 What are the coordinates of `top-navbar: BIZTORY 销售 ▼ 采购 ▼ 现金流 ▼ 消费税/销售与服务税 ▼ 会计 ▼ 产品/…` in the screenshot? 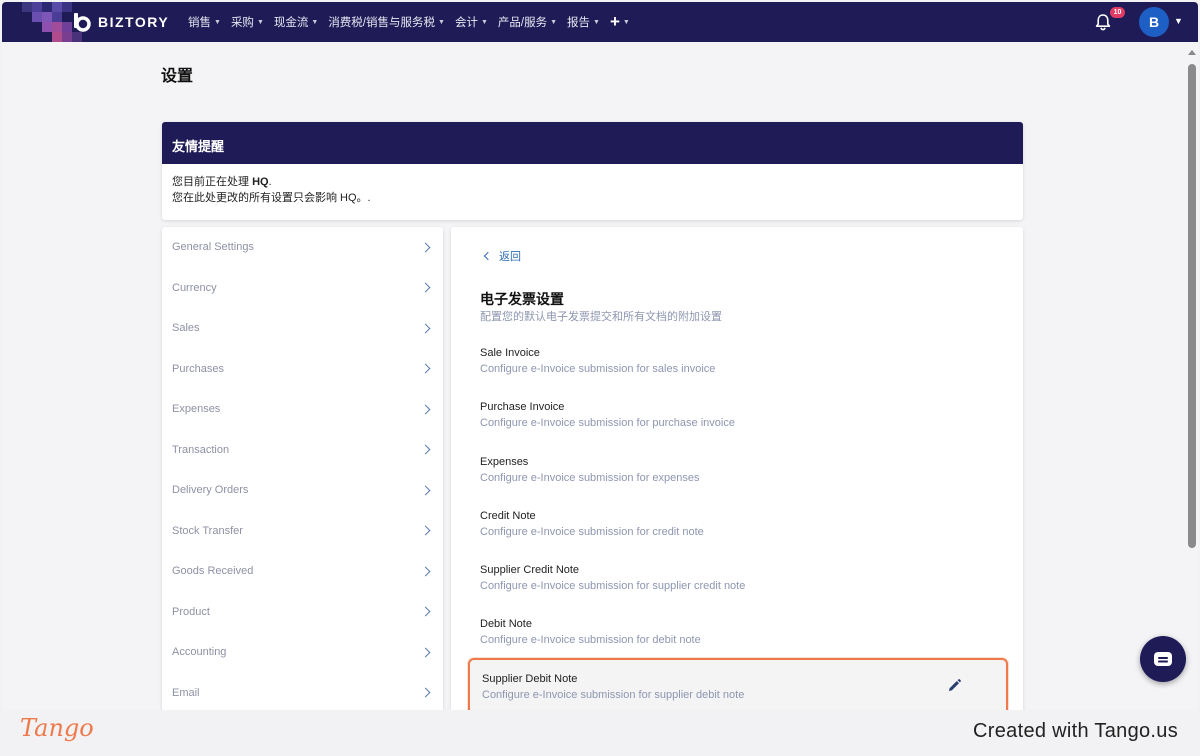 It's located at (600, 22).